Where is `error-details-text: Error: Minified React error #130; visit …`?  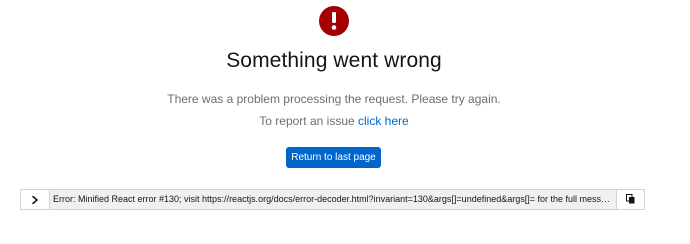
error-details-text: Error: Minified React error #130; visit … is located at coordinates (333, 199).